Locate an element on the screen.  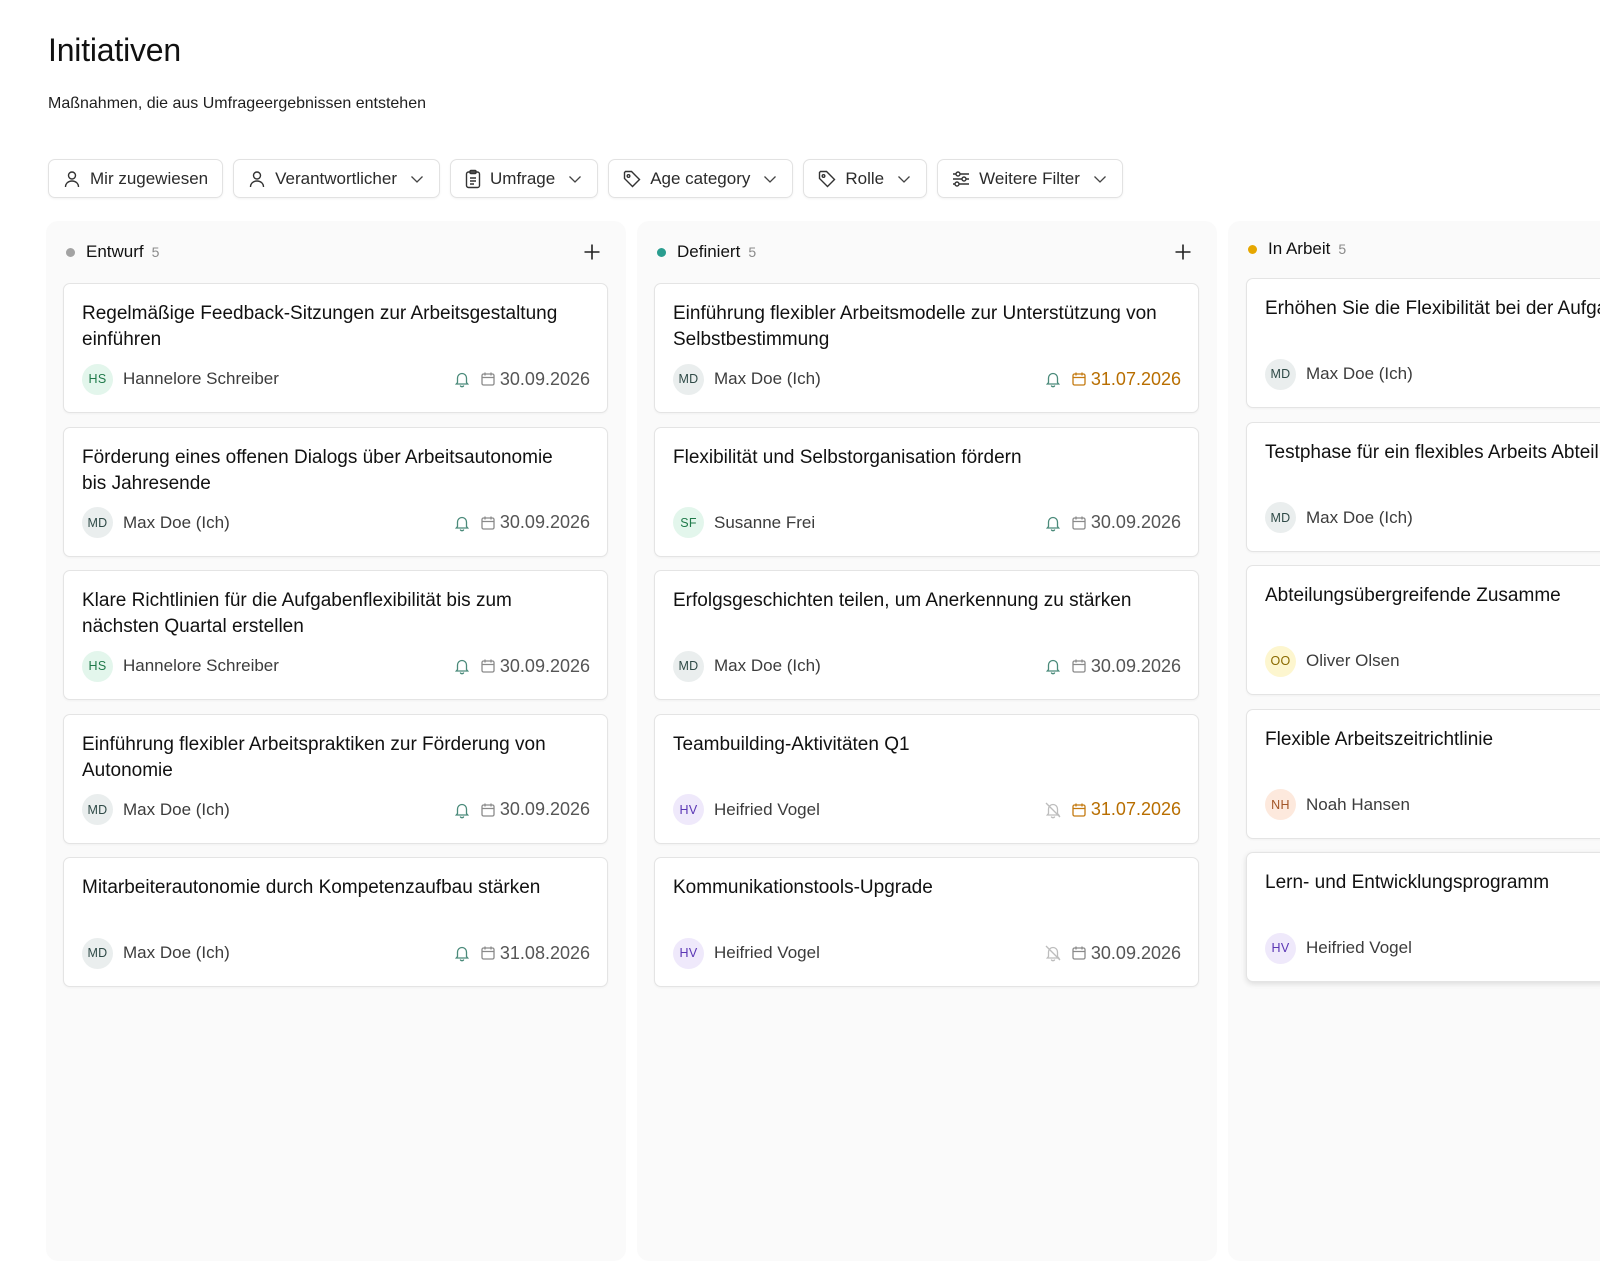
card-meta: 31.07.2026 is located at coordinates (1112, 379).